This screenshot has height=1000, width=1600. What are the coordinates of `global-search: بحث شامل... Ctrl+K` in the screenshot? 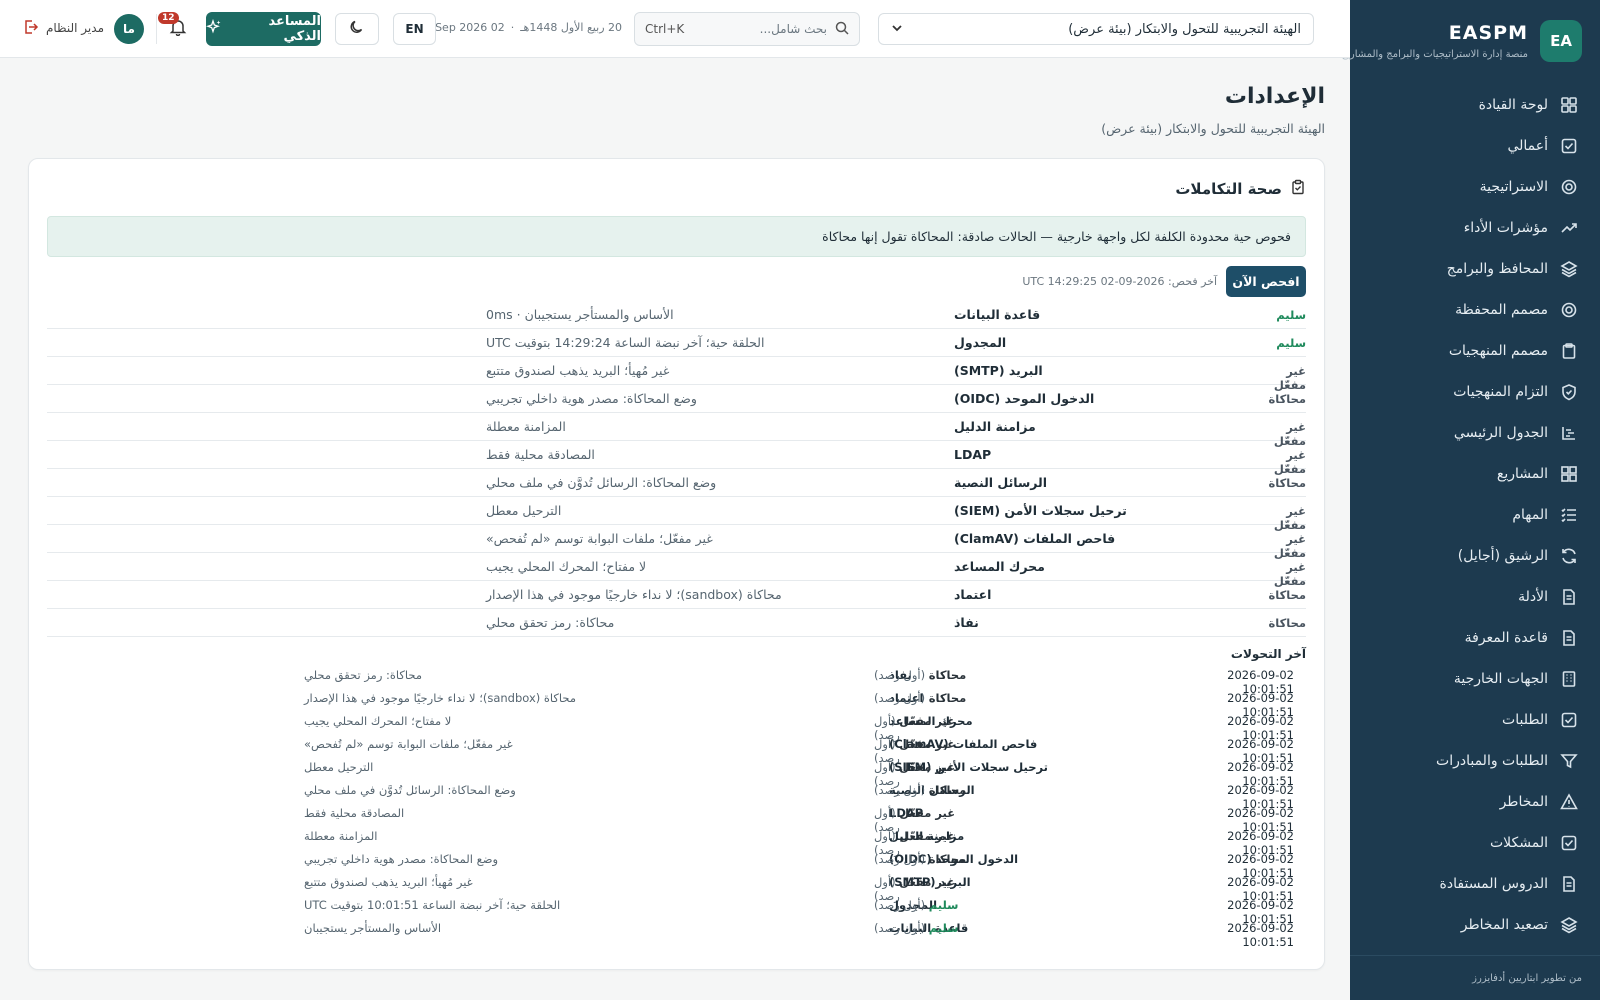 It's located at (747, 29).